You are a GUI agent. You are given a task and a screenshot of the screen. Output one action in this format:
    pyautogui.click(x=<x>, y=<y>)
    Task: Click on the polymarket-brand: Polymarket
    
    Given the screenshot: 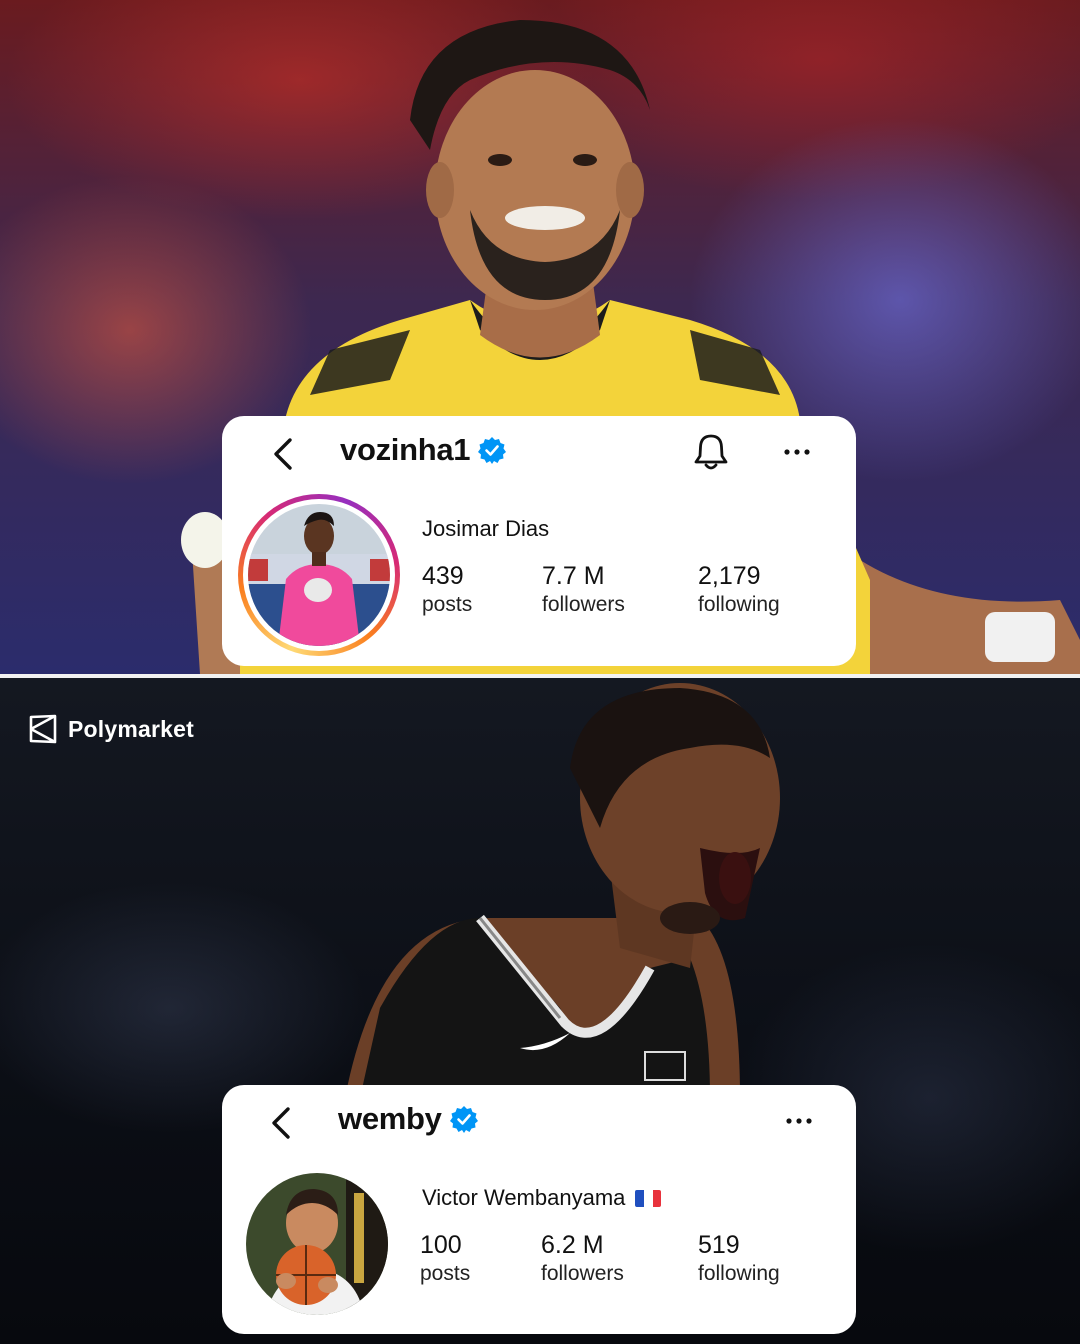 What is the action you would take?
    pyautogui.click(x=111, y=729)
    